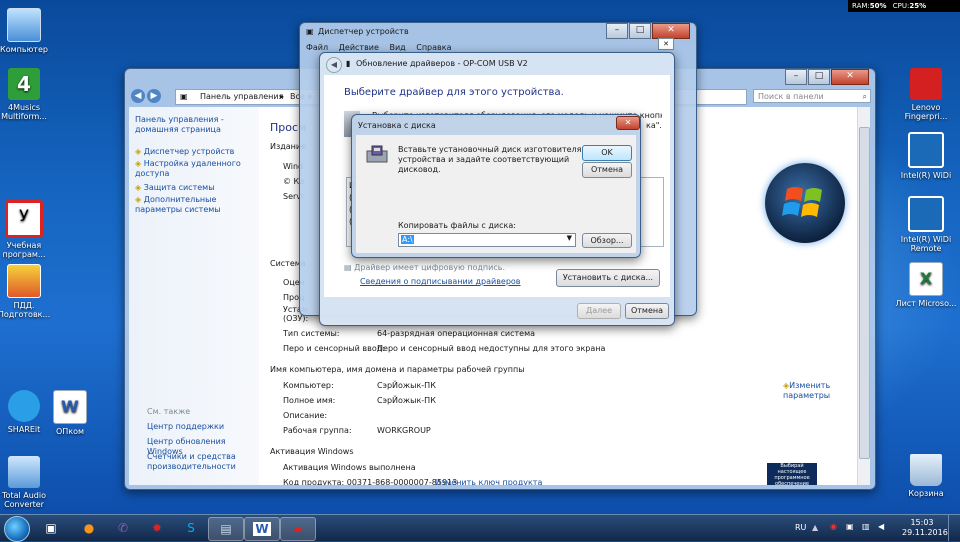 This screenshot has height=542, width=960. What do you see at coordinates (179, 187) in the screenshot?
I see `sidebar-link-label: Защита системы` at bounding box center [179, 187].